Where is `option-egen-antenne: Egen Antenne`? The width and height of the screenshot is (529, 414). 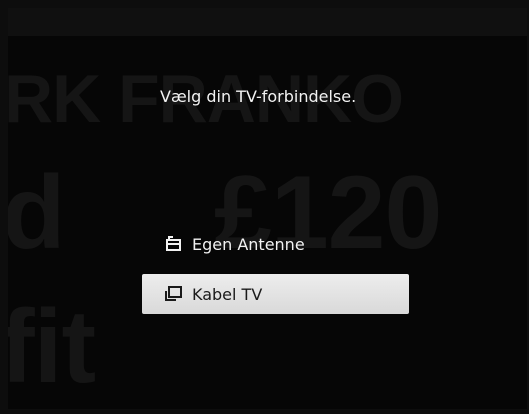 option-egen-antenne: Egen Antenne is located at coordinates (275, 244).